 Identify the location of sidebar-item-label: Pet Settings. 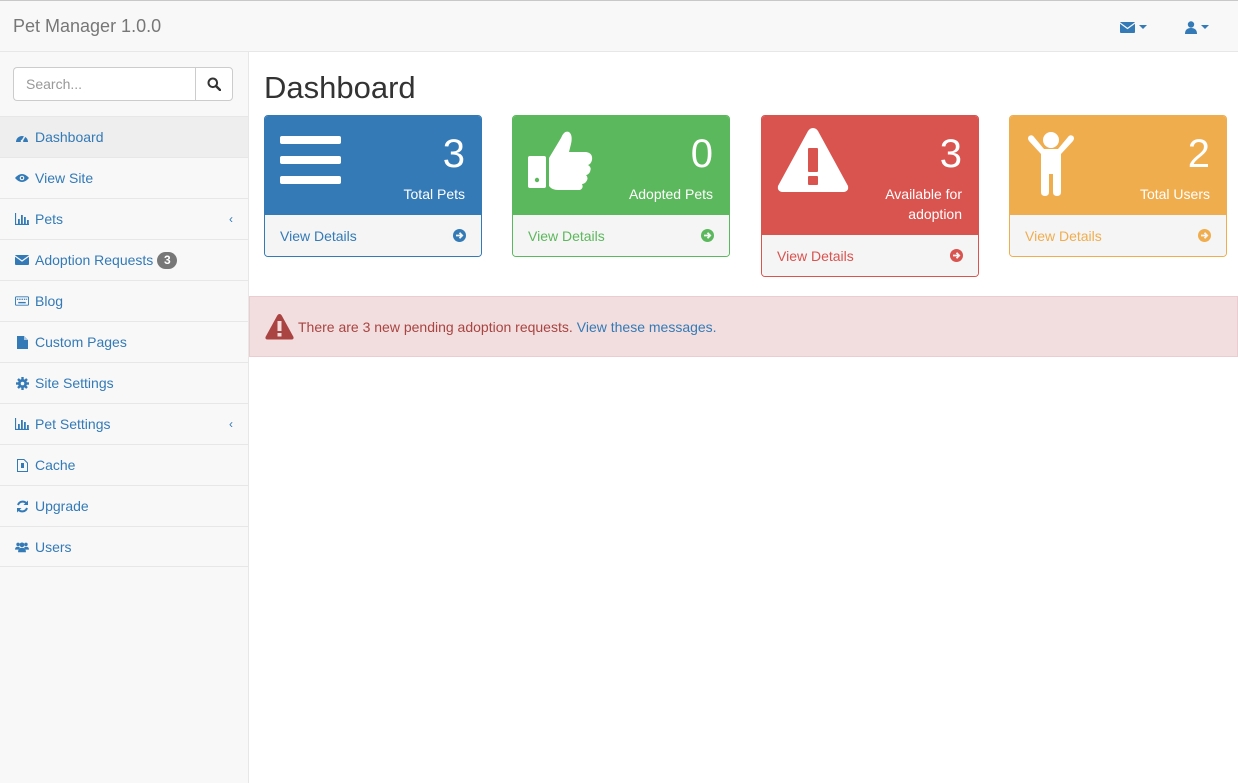
(73, 424).